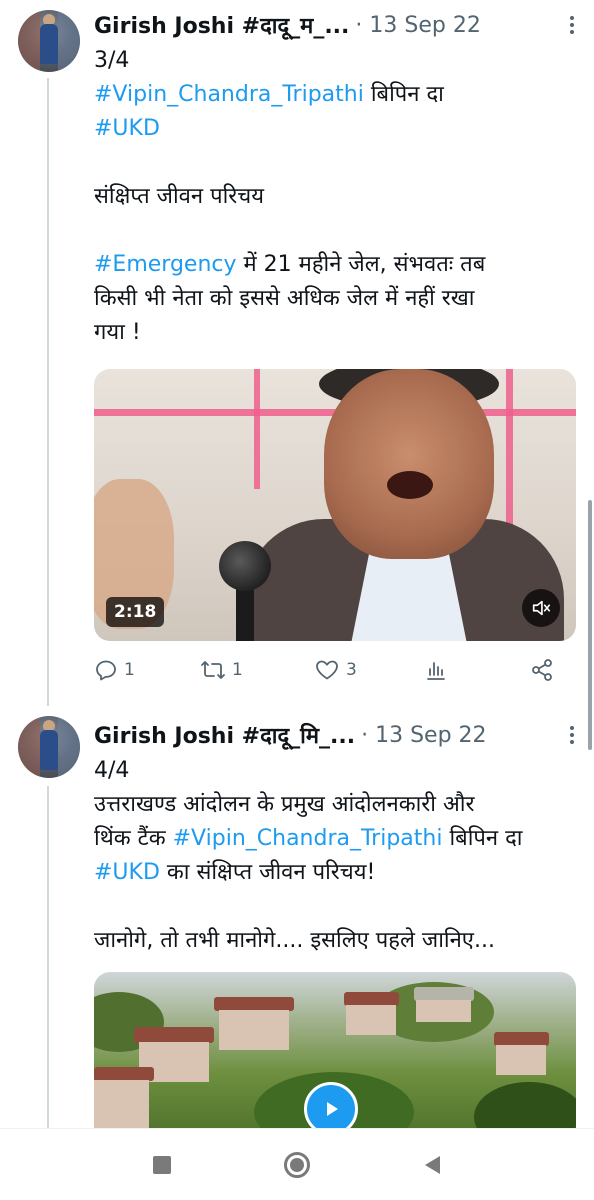  I want to click on retweet-count: 1, so click(237, 670).